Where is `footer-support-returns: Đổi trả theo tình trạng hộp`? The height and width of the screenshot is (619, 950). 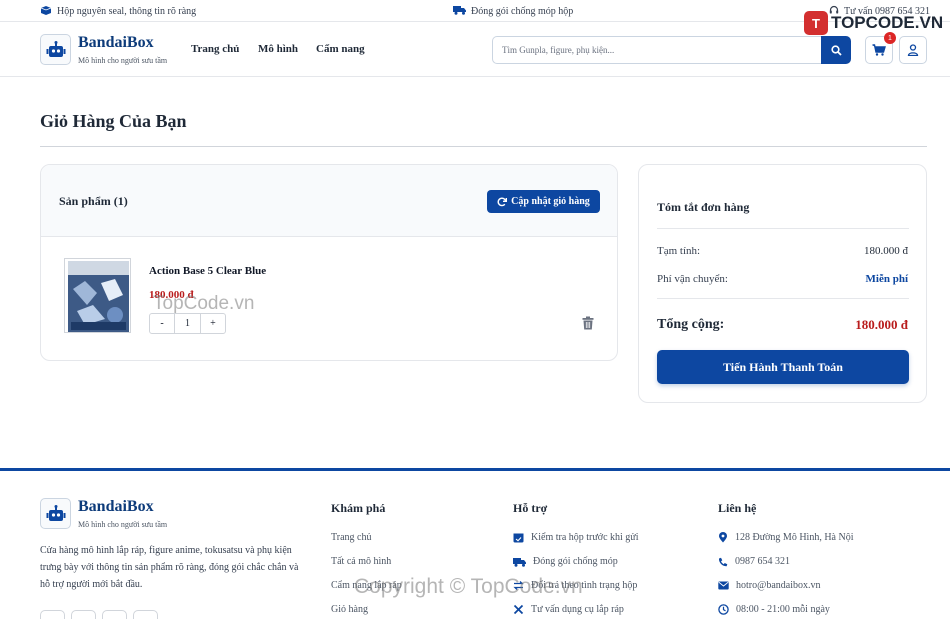 footer-support-returns: Đổi trả theo tình trạng hộp is located at coordinates (575, 585).